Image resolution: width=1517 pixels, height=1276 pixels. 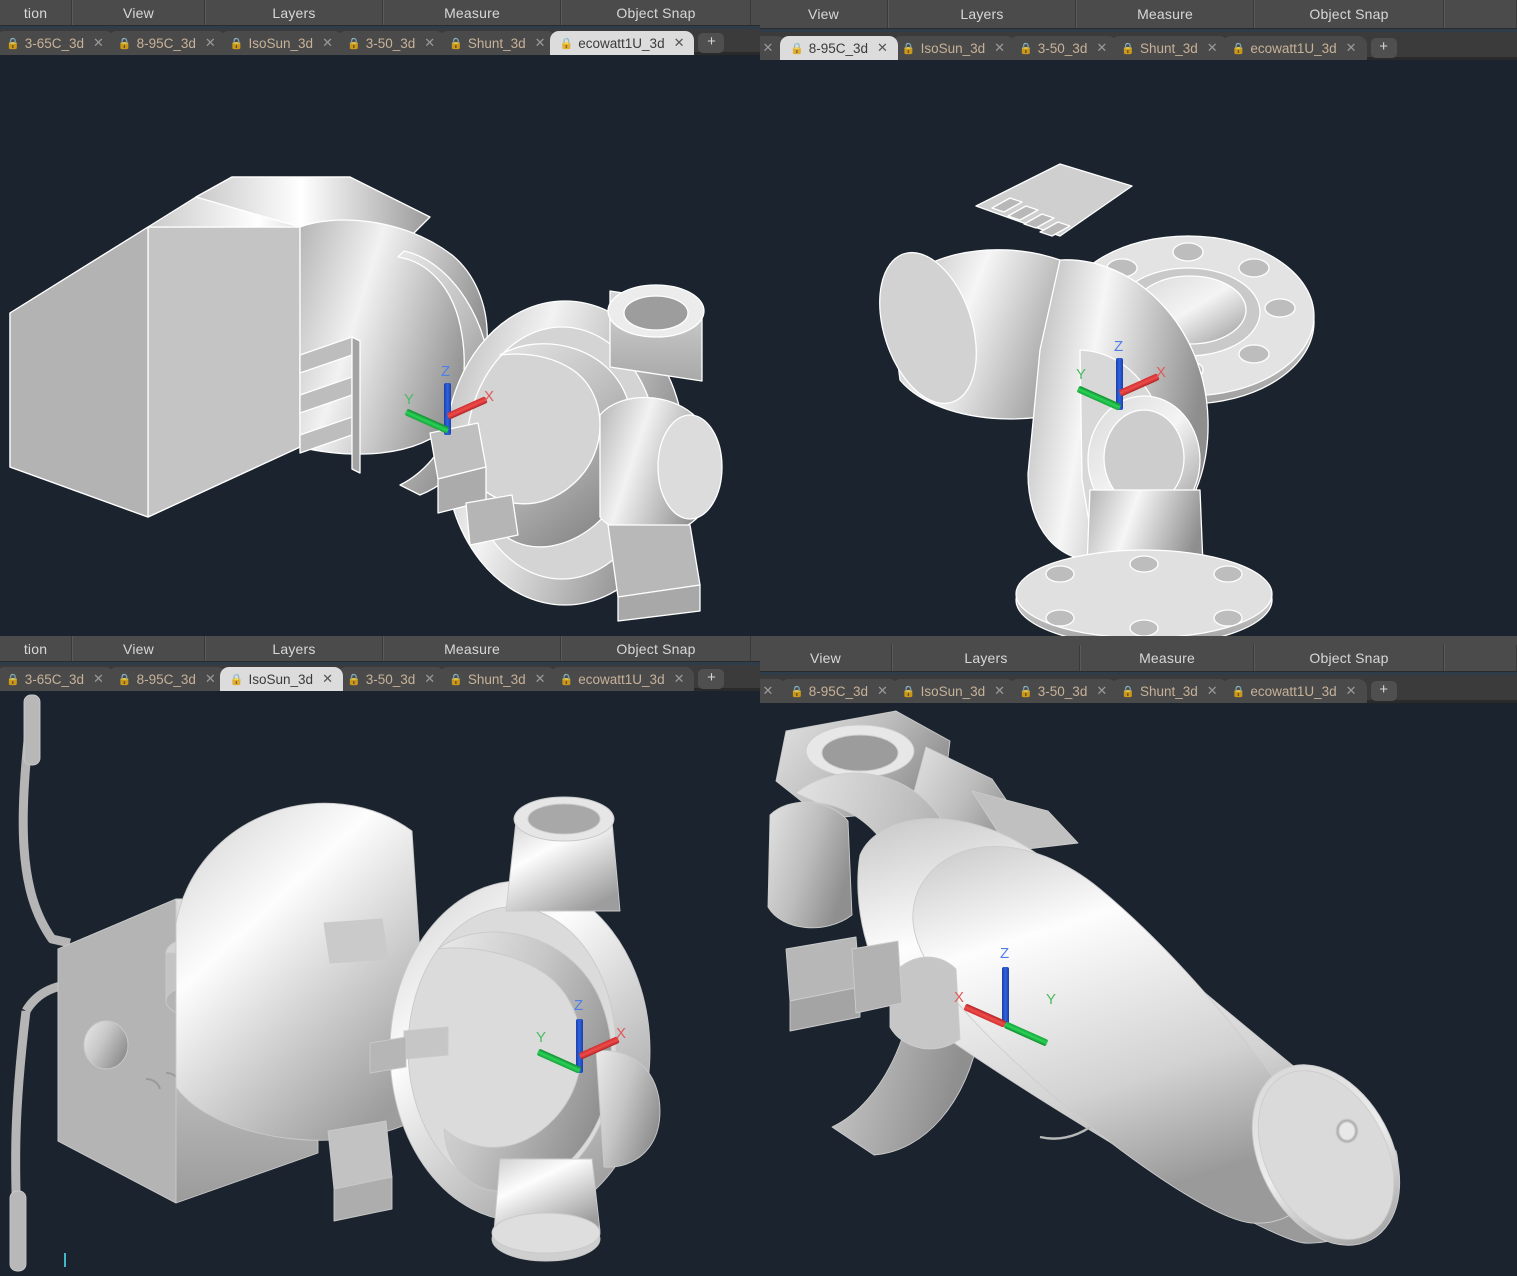 I want to click on document-tab-active: 🔒 ecowatt1U_3d ✕, so click(x=622, y=43).